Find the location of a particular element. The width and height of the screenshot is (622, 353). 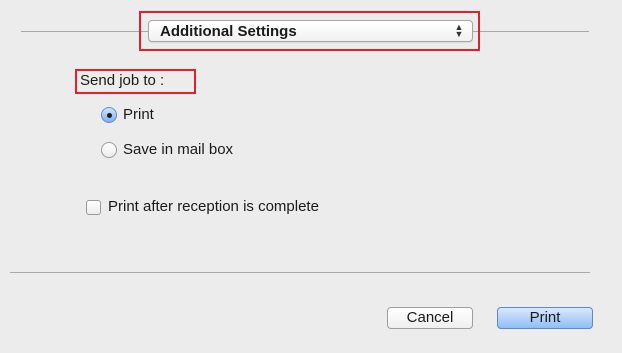

send-job-label: Send job to : is located at coordinates (122, 80).